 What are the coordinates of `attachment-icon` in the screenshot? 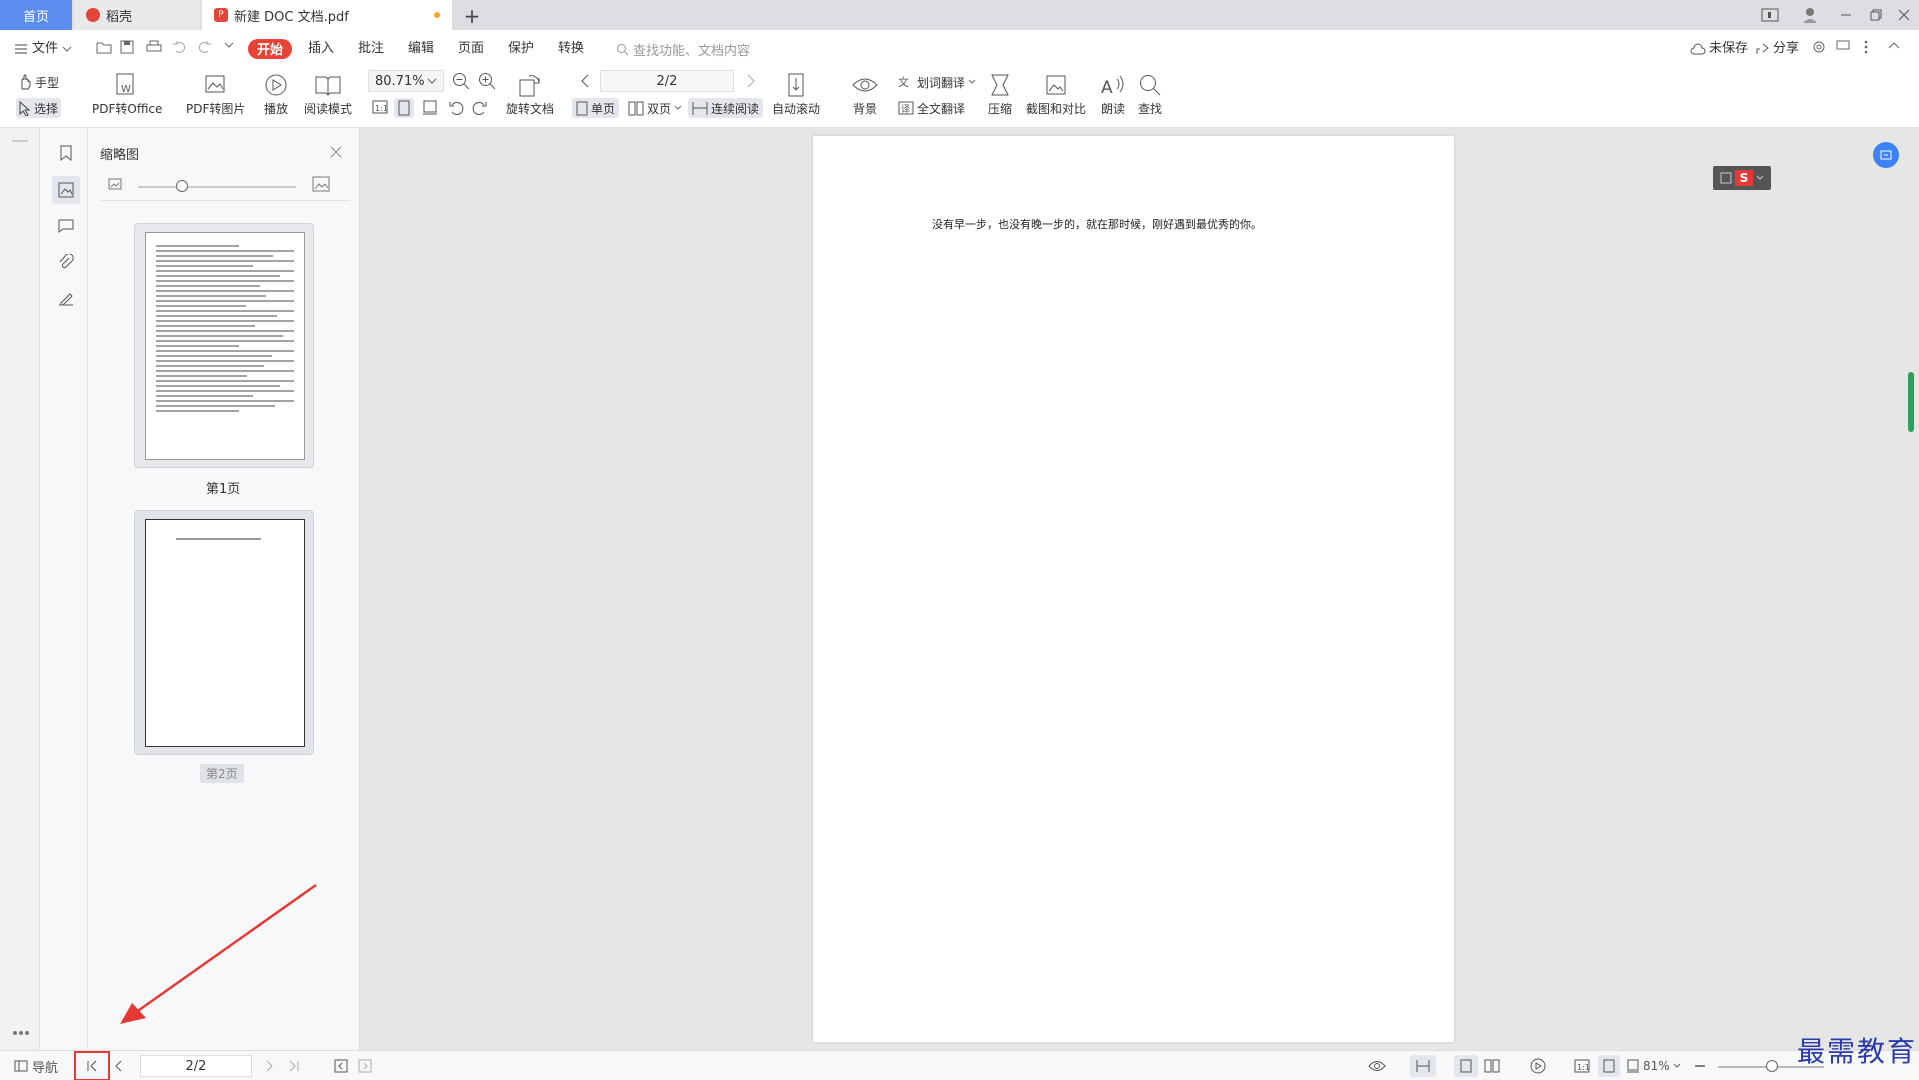 It's located at (66, 262).